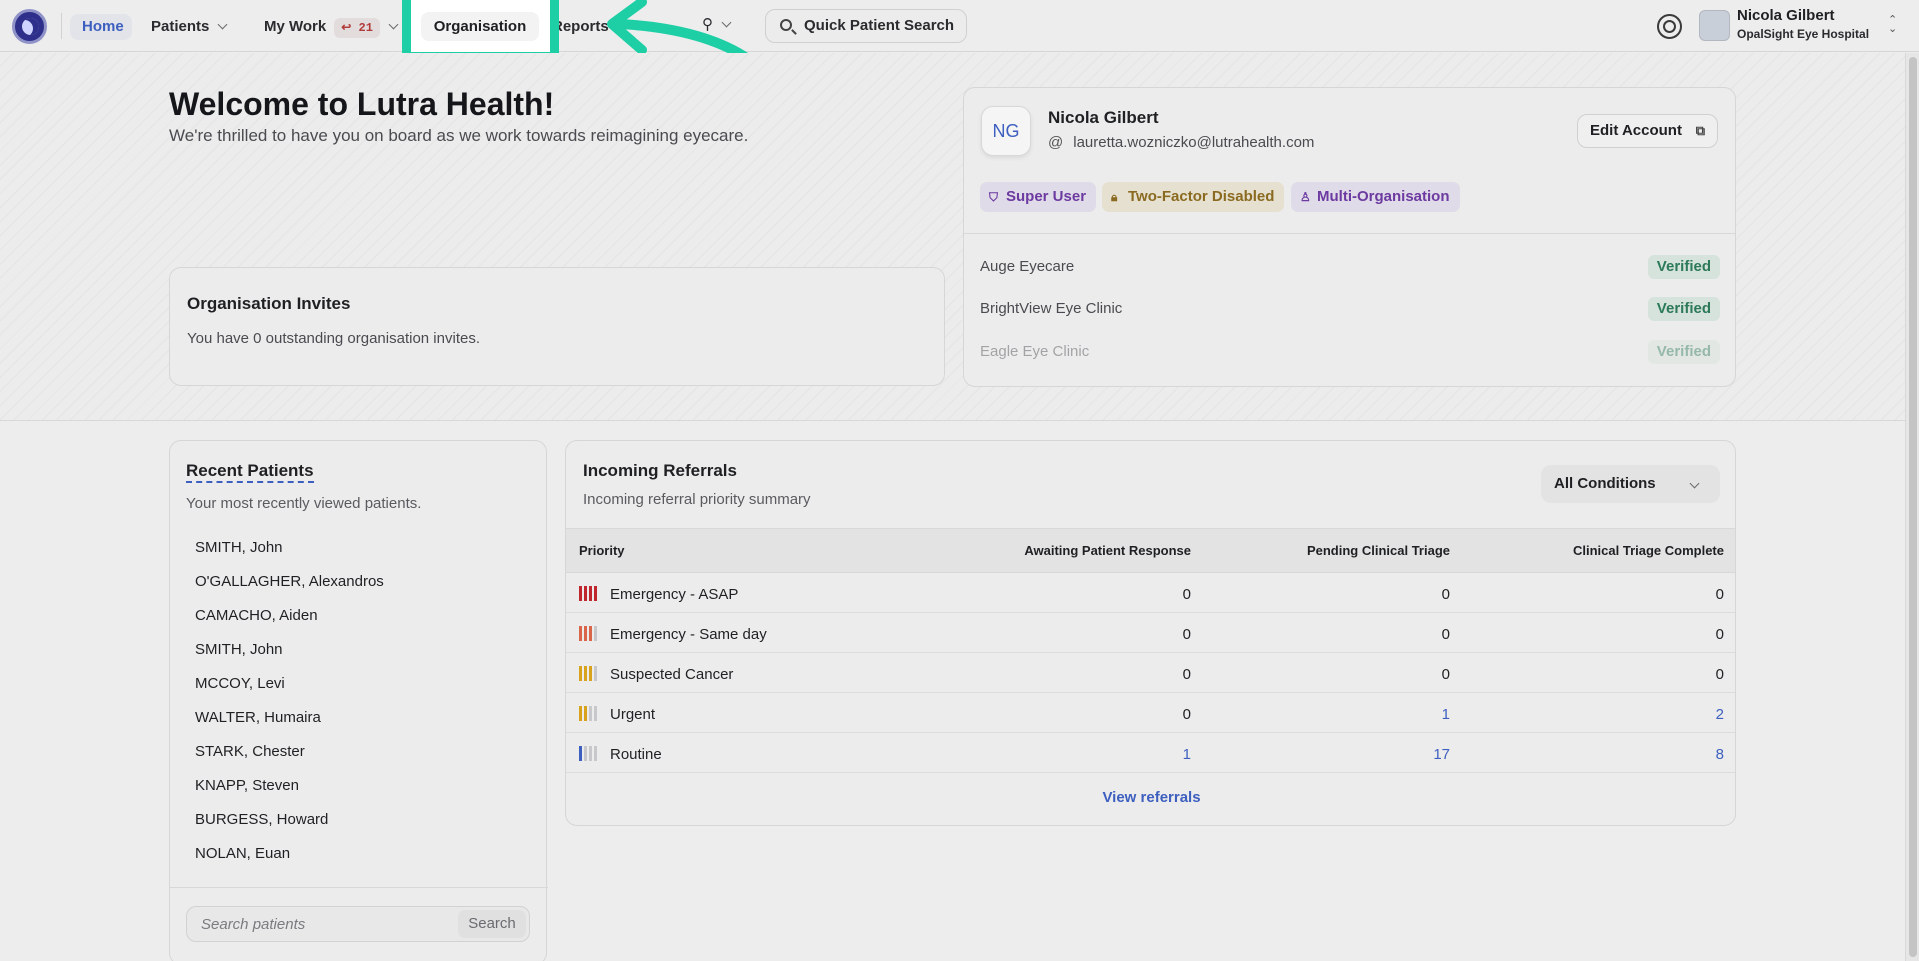  I want to click on nav-home: Home, so click(101, 27).